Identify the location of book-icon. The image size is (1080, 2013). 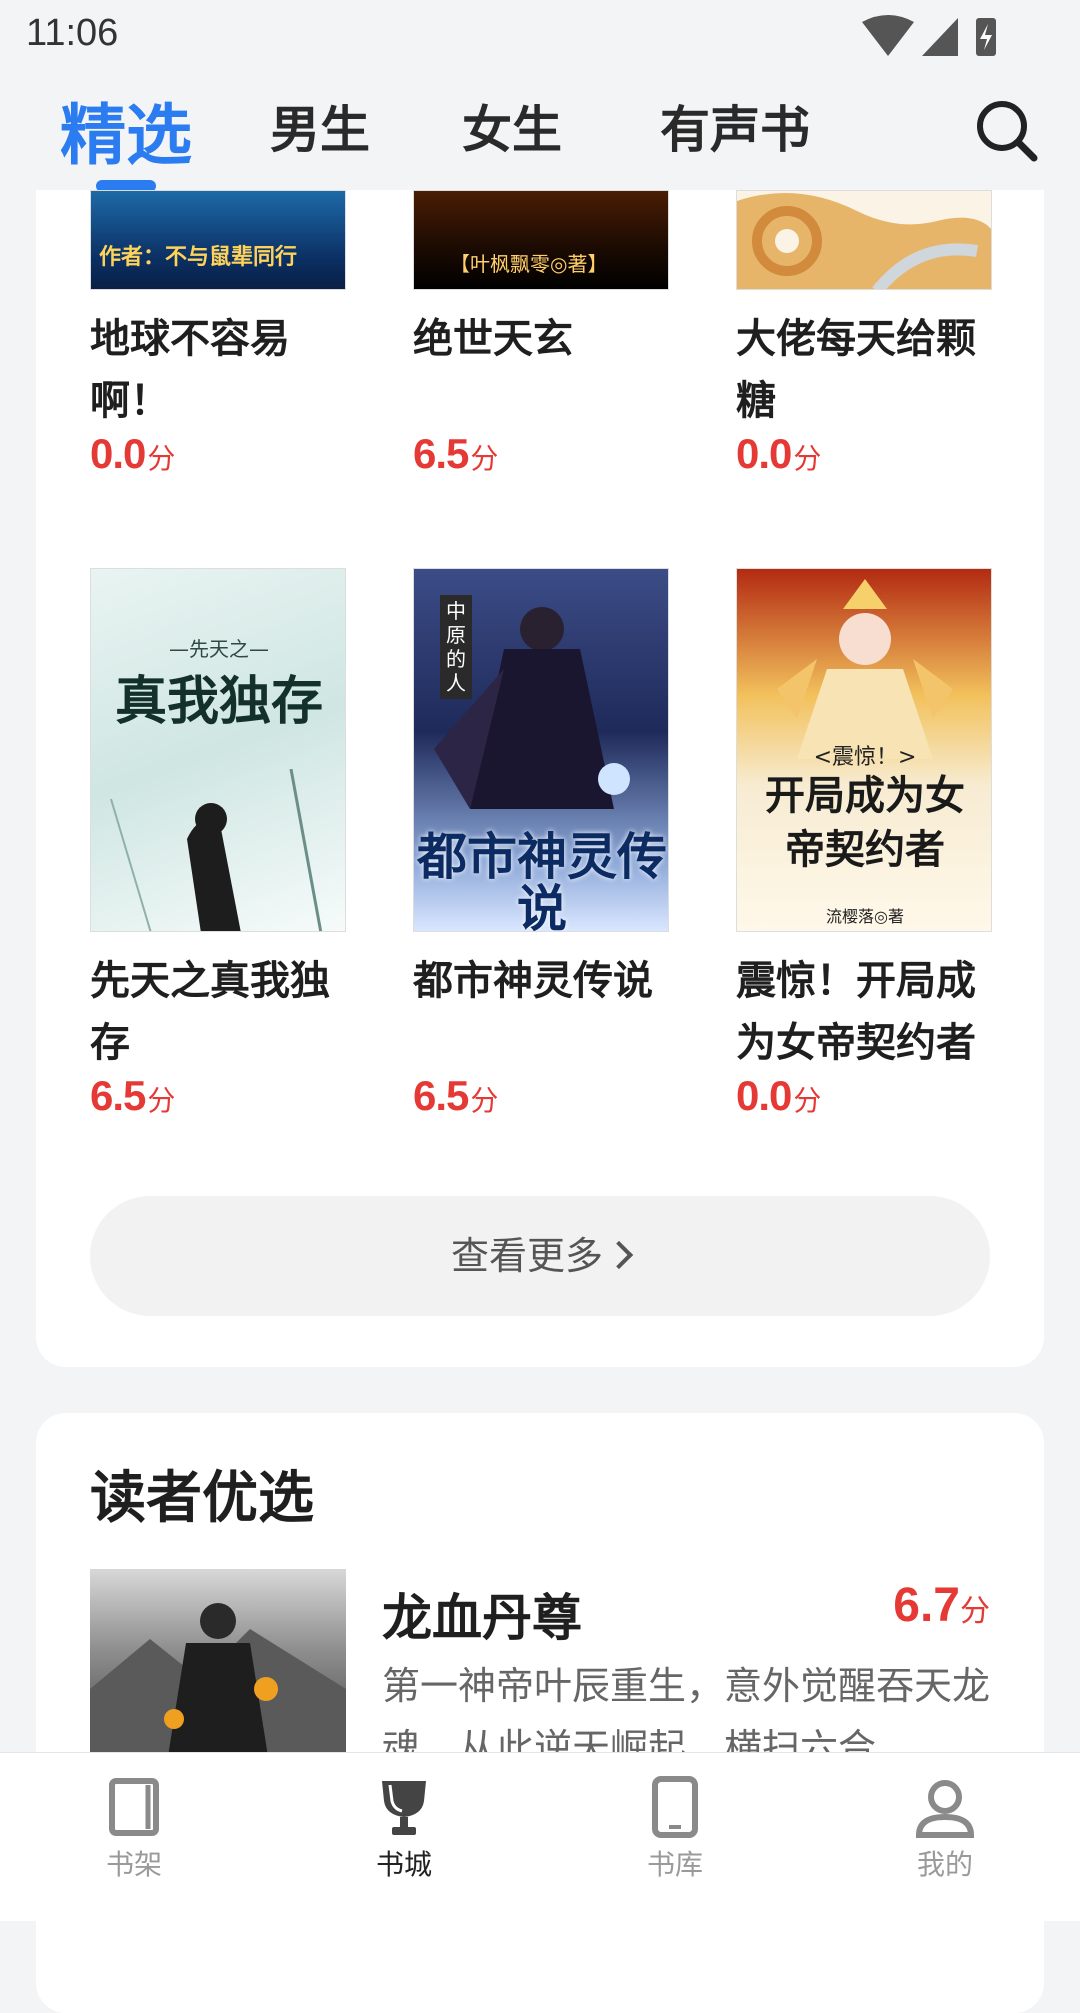
(134, 1807).